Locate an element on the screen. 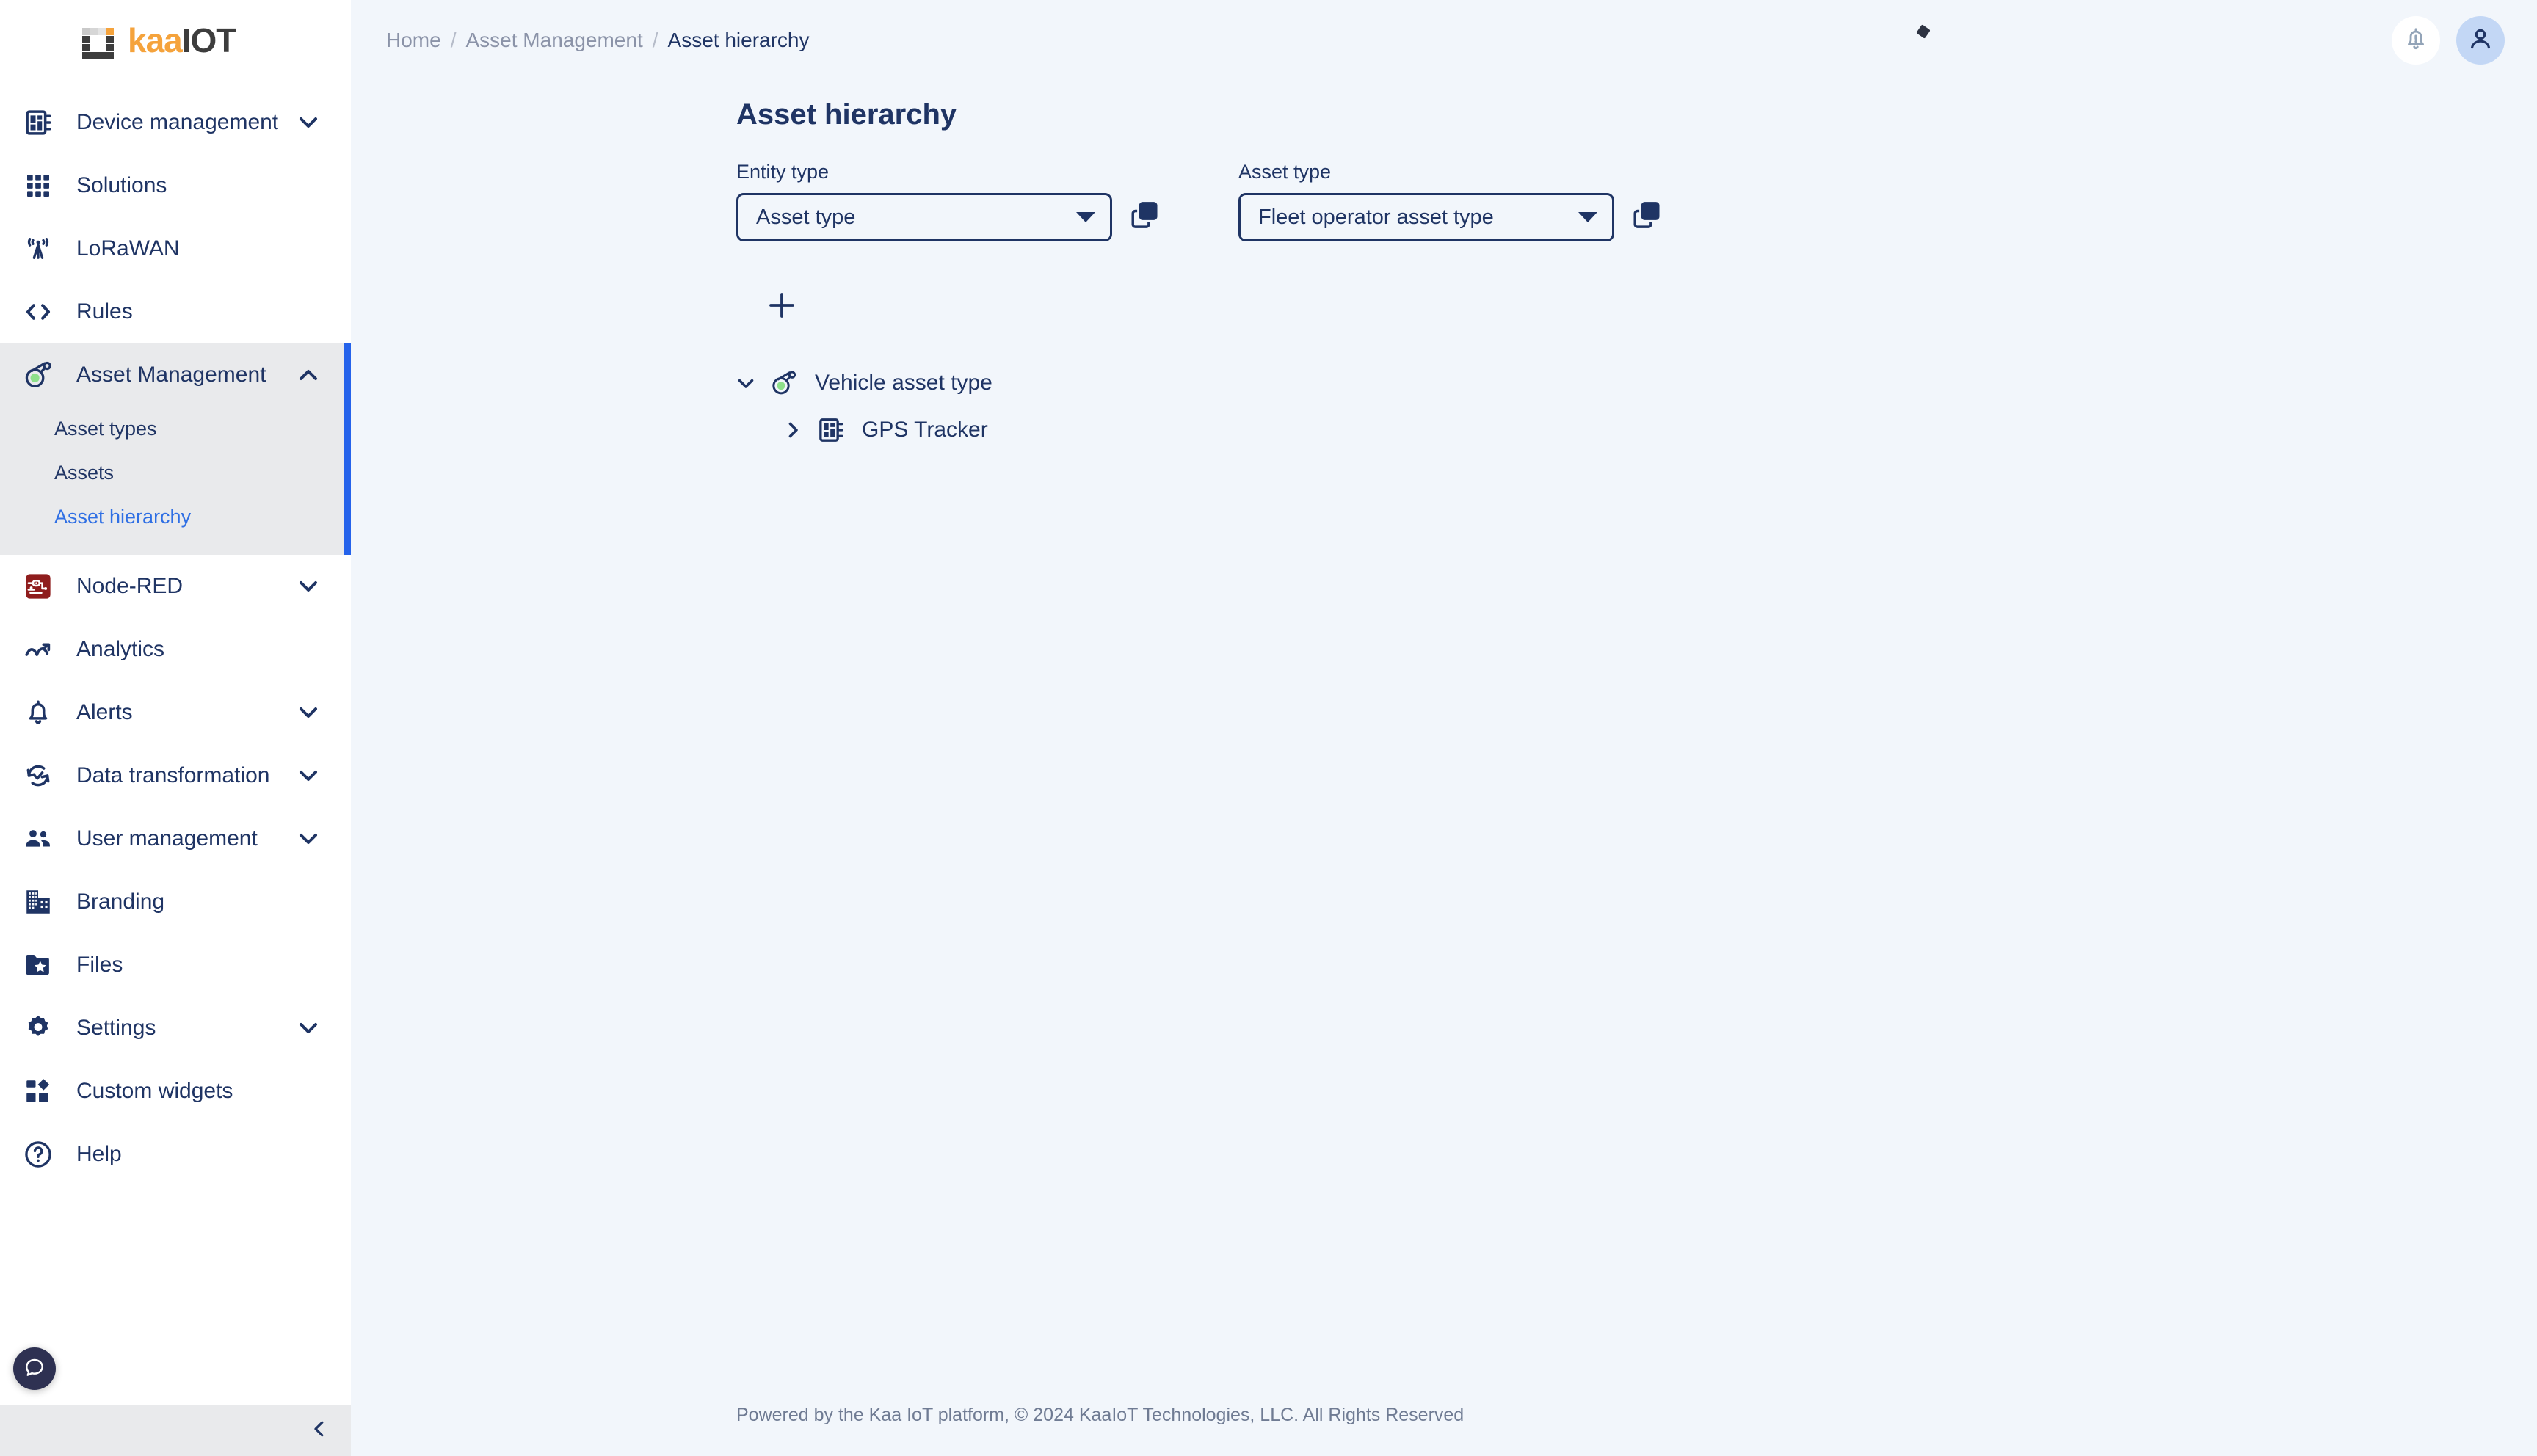 Image resolution: width=2537 pixels, height=1456 pixels. sidebar-item-asset-management: Asset Management is located at coordinates (175, 375).